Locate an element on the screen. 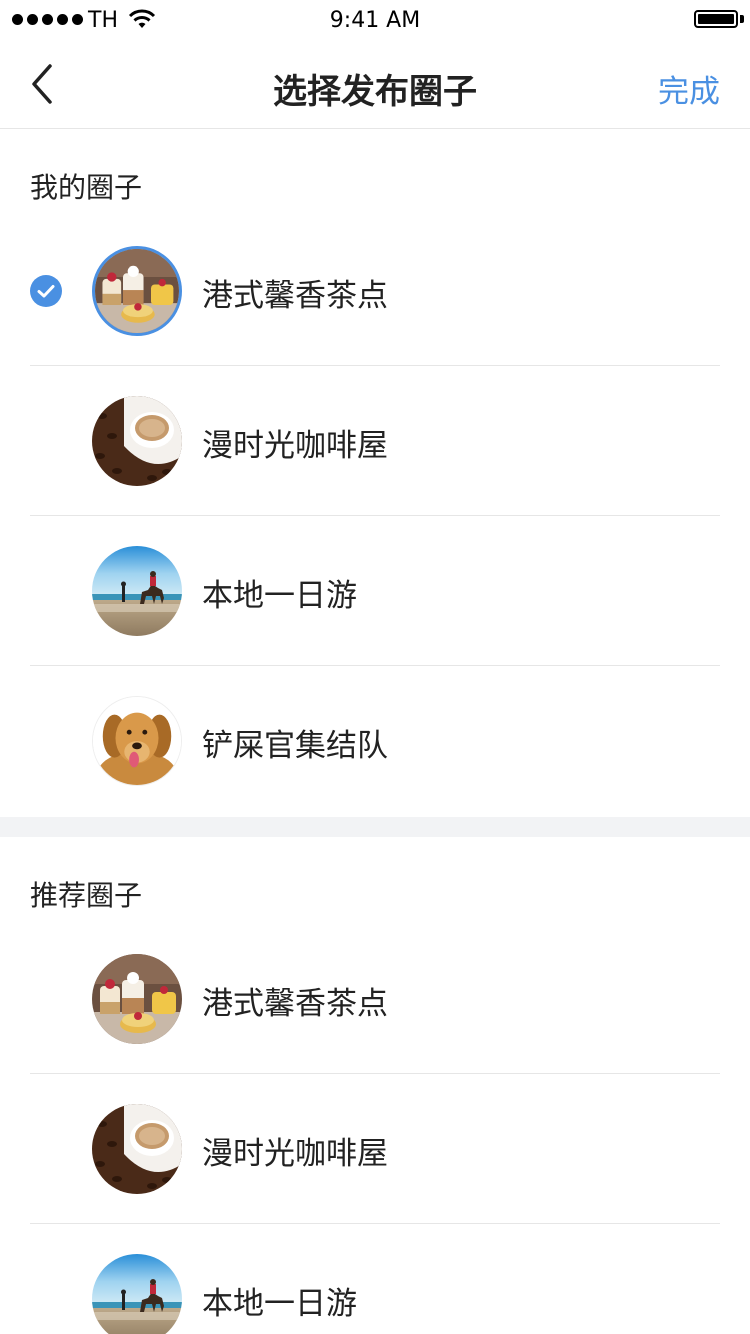 Image resolution: width=750 pixels, height=1334 pixels. nav-bar: 选择发布圈子 完成 is located at coordinates (375, 84).